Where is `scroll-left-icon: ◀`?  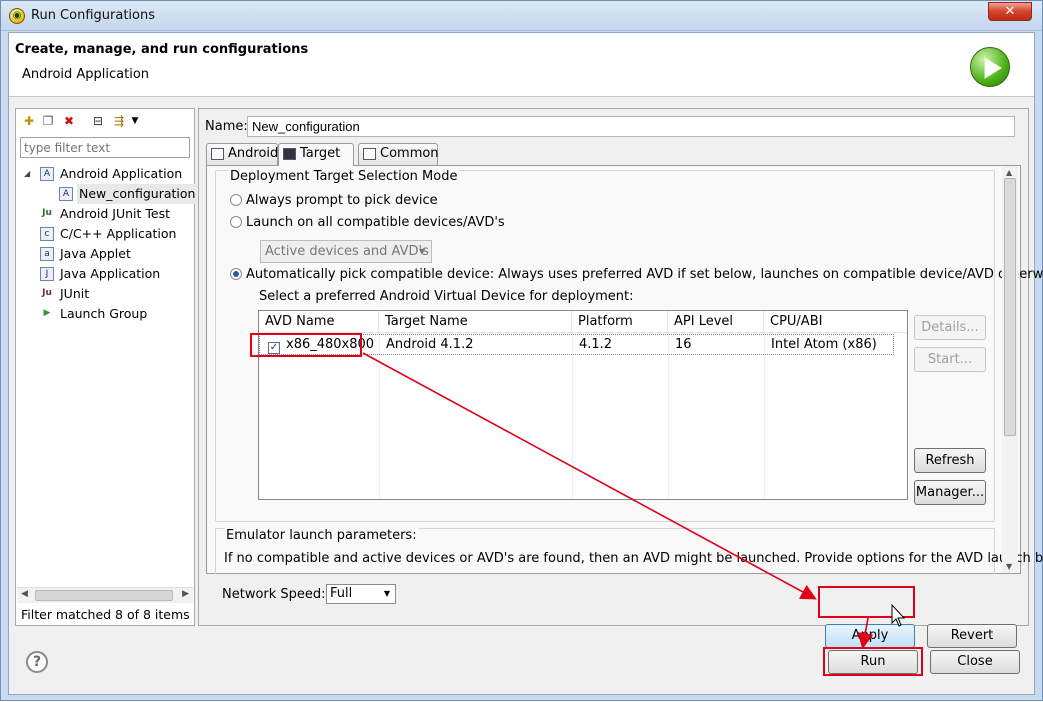
scroll-left-icon: ◀ is located at coordinates (24, 594).